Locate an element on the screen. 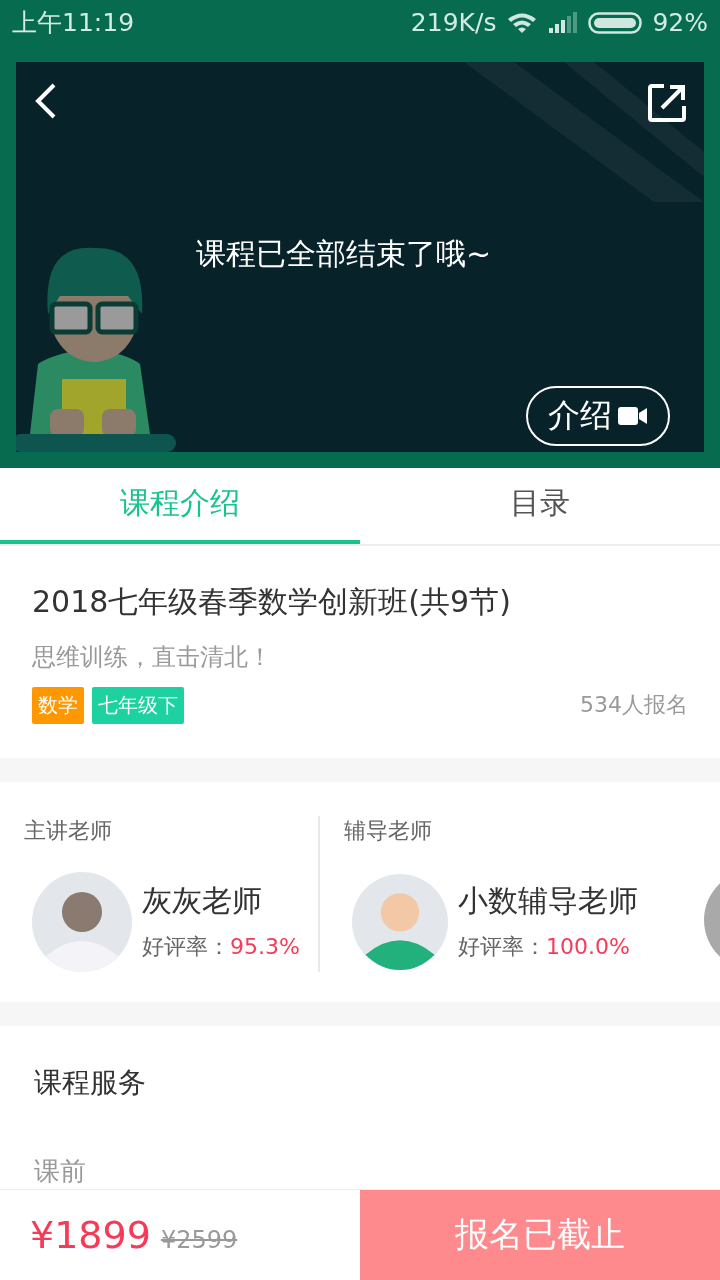  enrolled-count: 534人报名 is located at coordinates (634, 705).